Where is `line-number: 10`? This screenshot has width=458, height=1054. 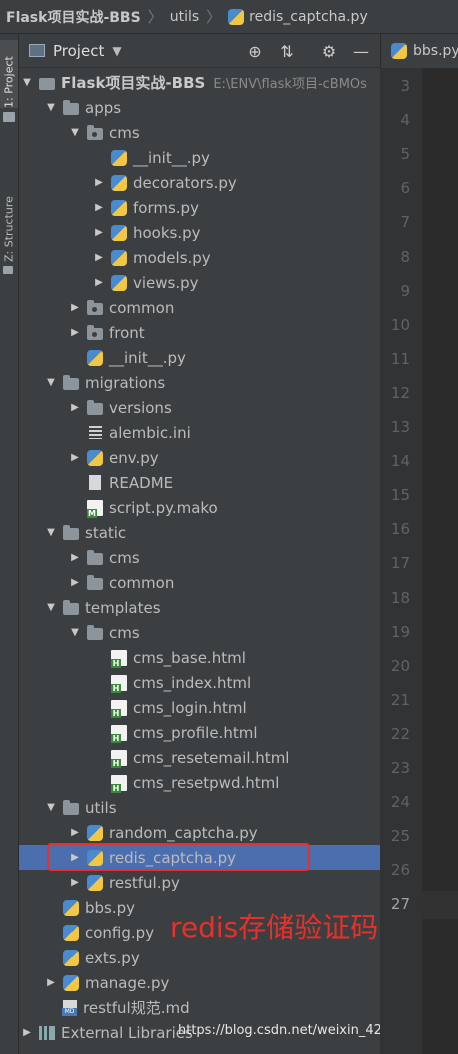
line-number: 10 is located at coordinates (400, 324).